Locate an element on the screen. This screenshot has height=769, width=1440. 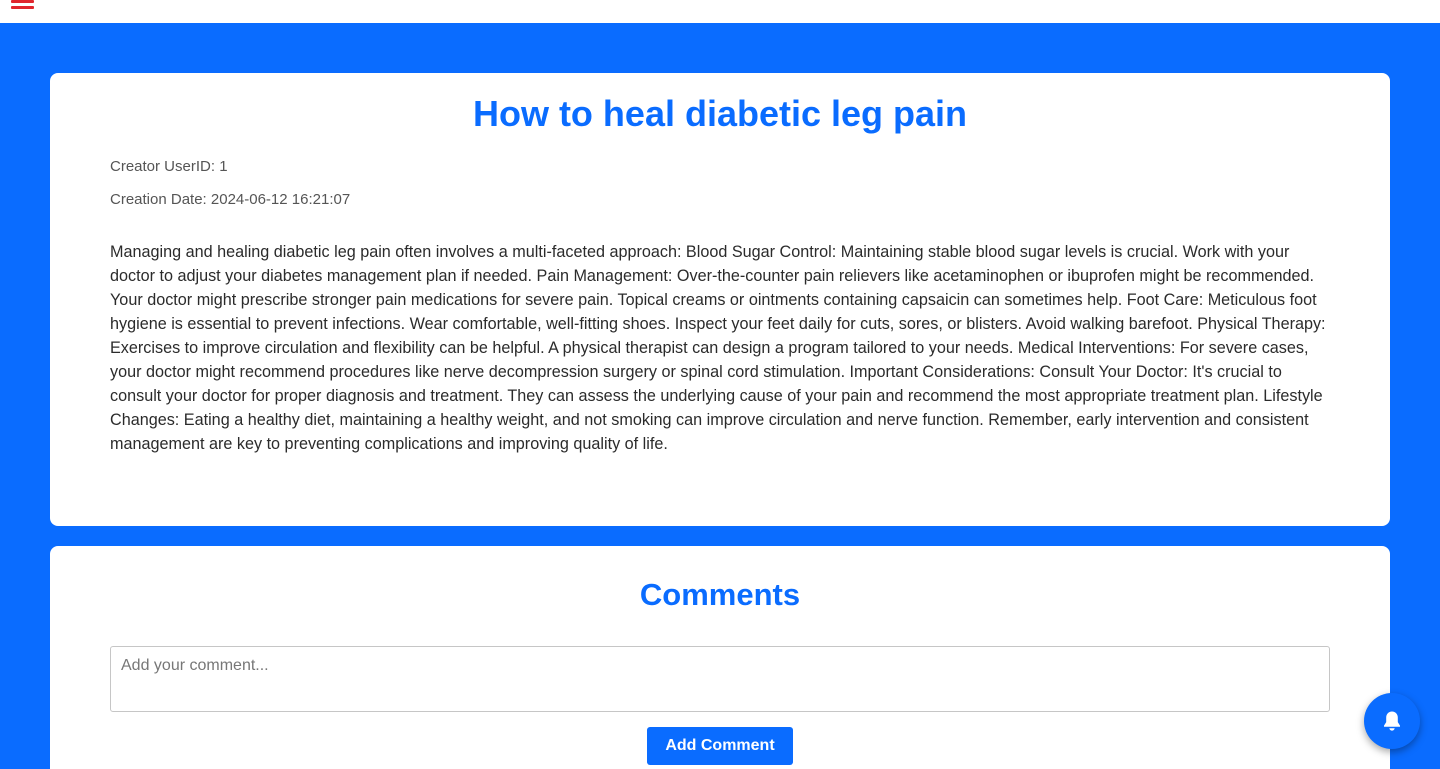
top-bar is located at coordinates (720, 11).